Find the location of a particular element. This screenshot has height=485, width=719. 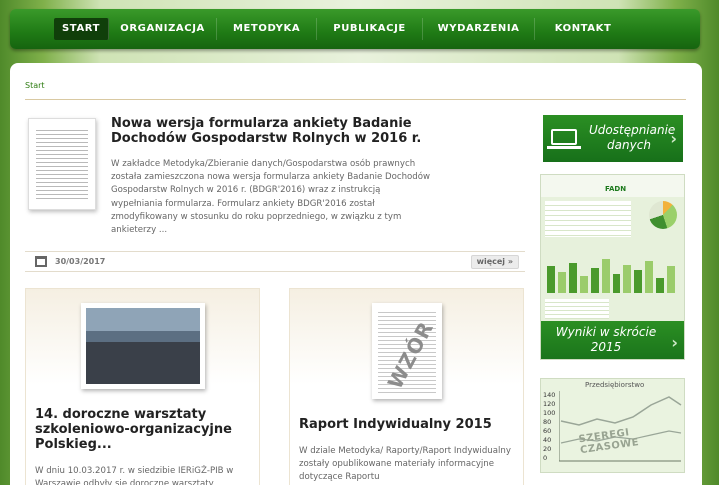

form-document-thumbnail is located at coordinates (62, 164).